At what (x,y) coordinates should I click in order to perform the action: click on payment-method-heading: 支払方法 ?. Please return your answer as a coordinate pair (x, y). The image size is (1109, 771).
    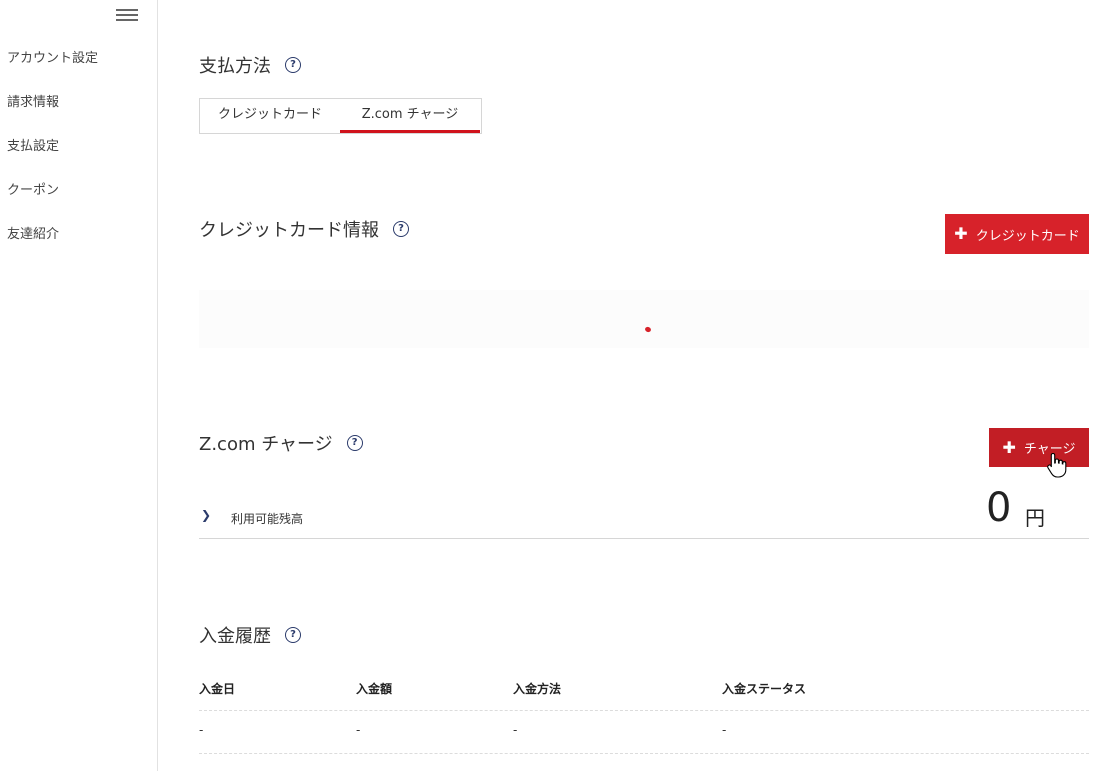
    Looking at the image, I should click on (250, 65).